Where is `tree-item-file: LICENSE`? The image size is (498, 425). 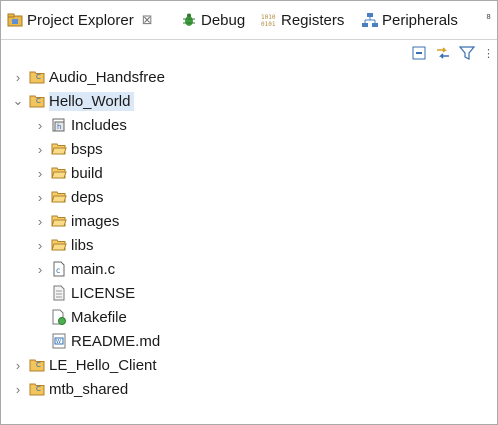 tree-item-file: LICENSE is located at coordinates (93, 293).